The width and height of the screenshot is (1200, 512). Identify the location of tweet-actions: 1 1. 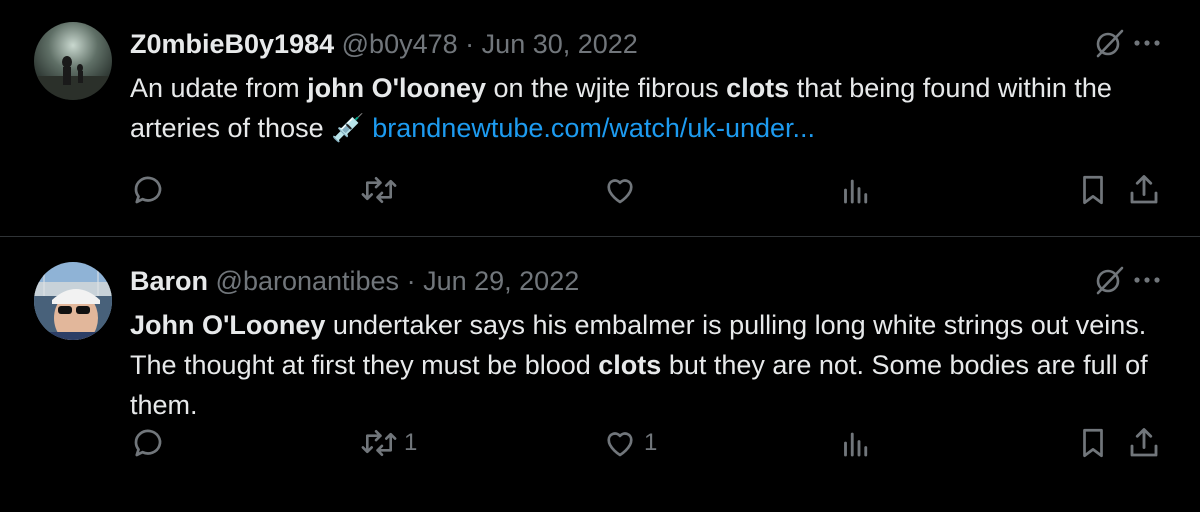
(647, 443).